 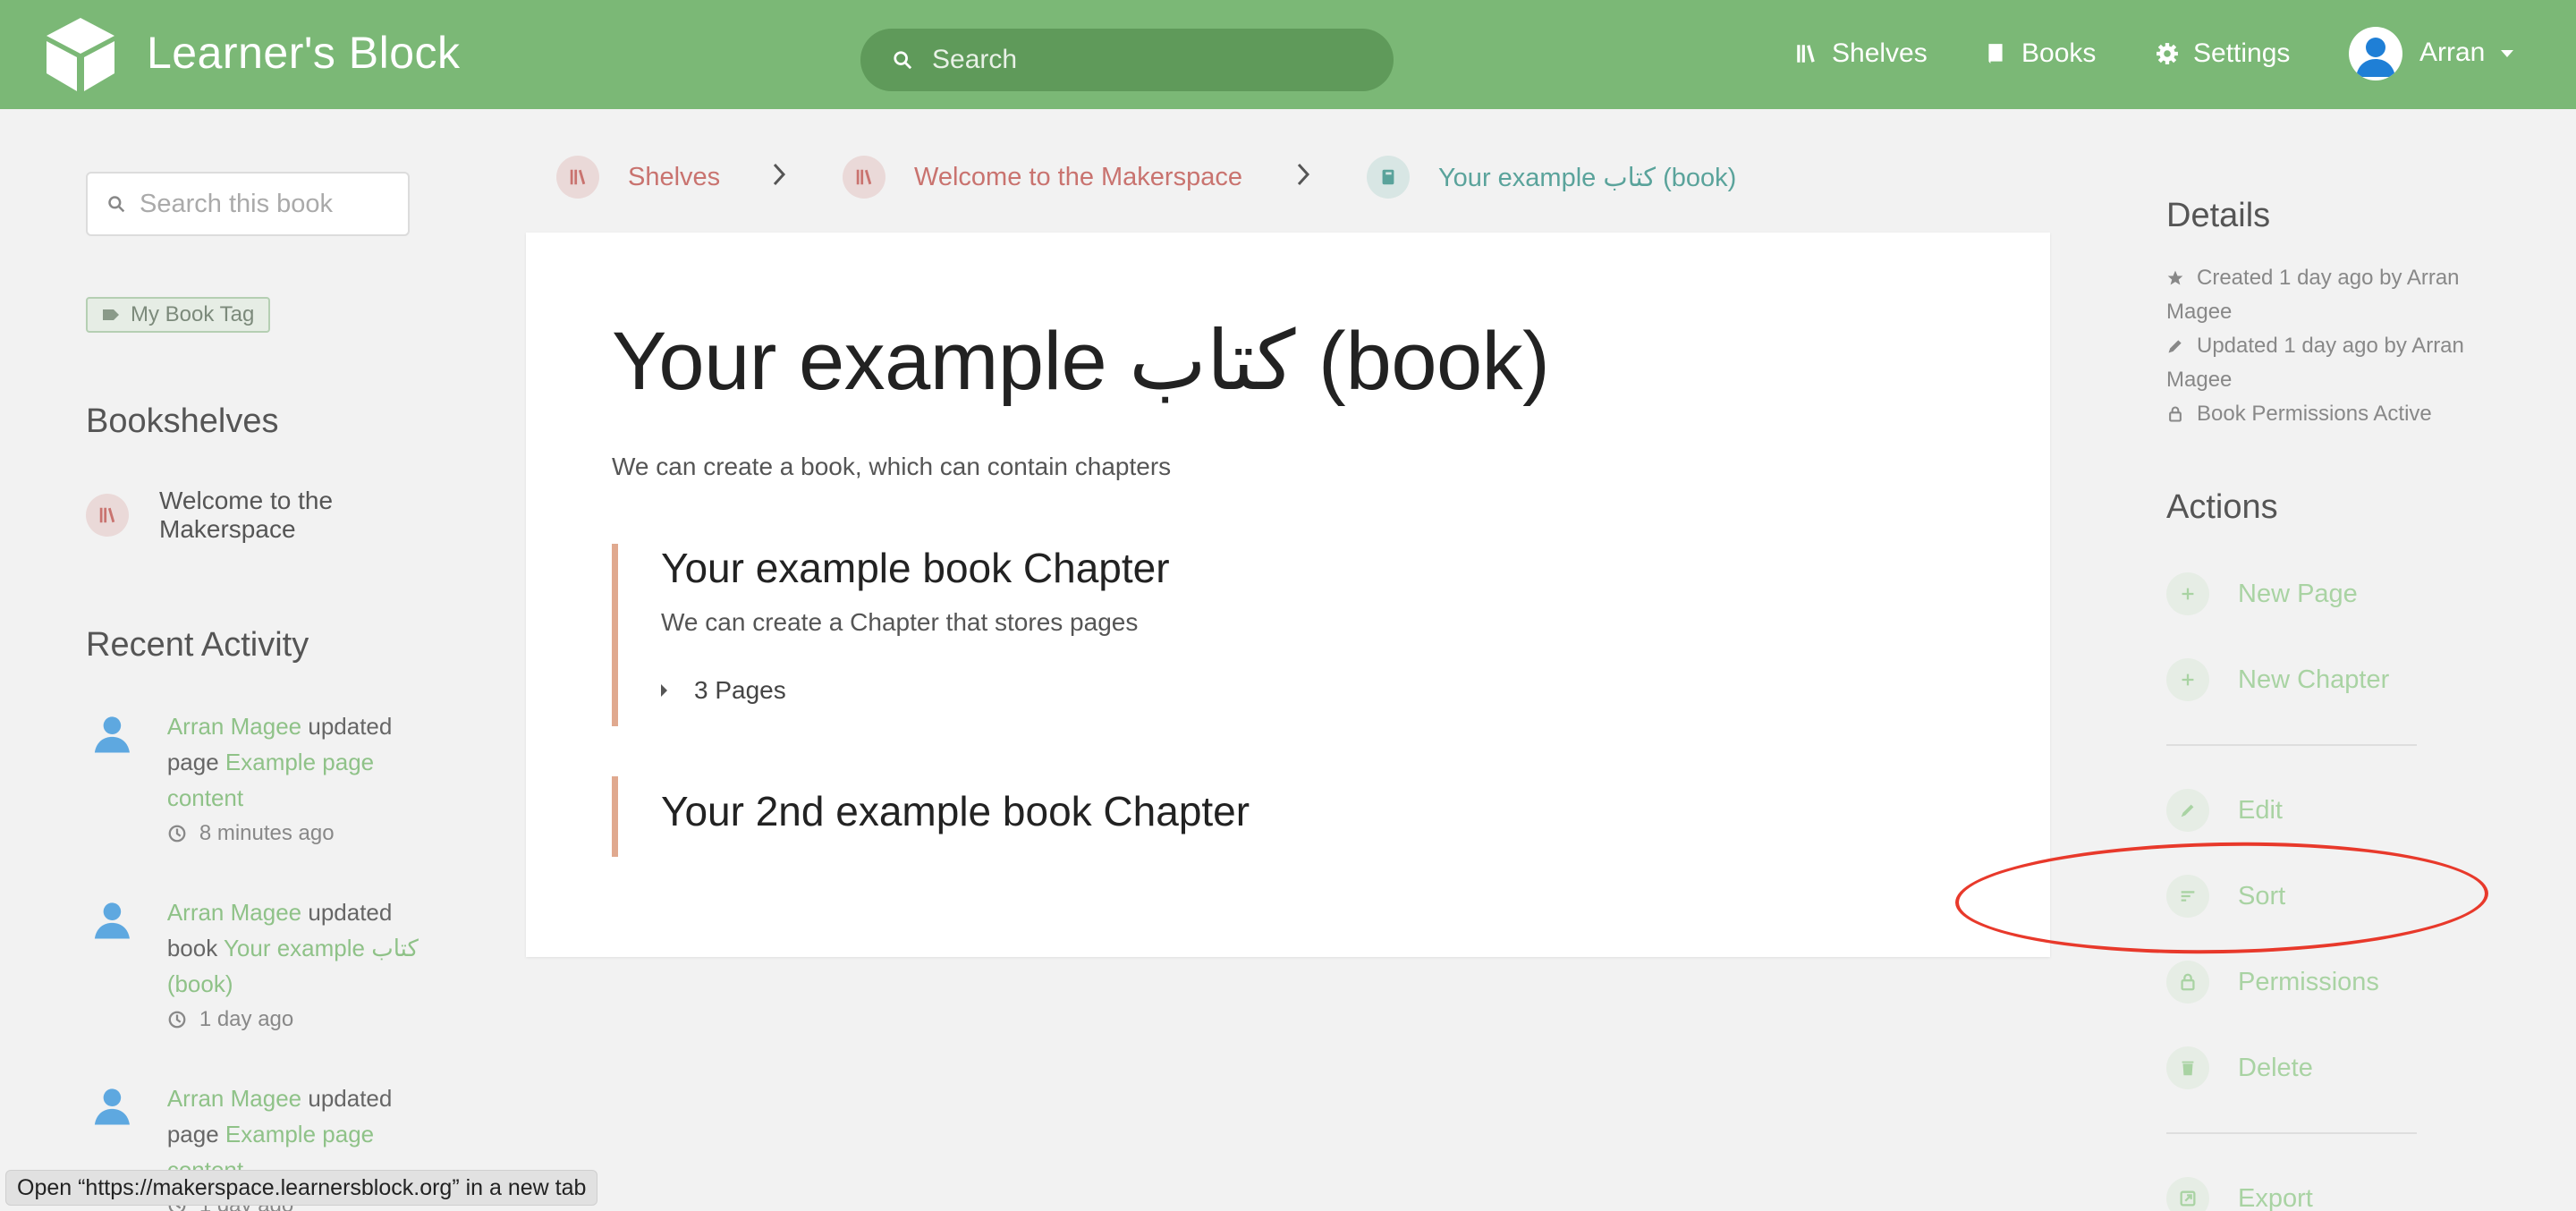 I want to click on user-name: Arran, so click(x=2452, y=53).